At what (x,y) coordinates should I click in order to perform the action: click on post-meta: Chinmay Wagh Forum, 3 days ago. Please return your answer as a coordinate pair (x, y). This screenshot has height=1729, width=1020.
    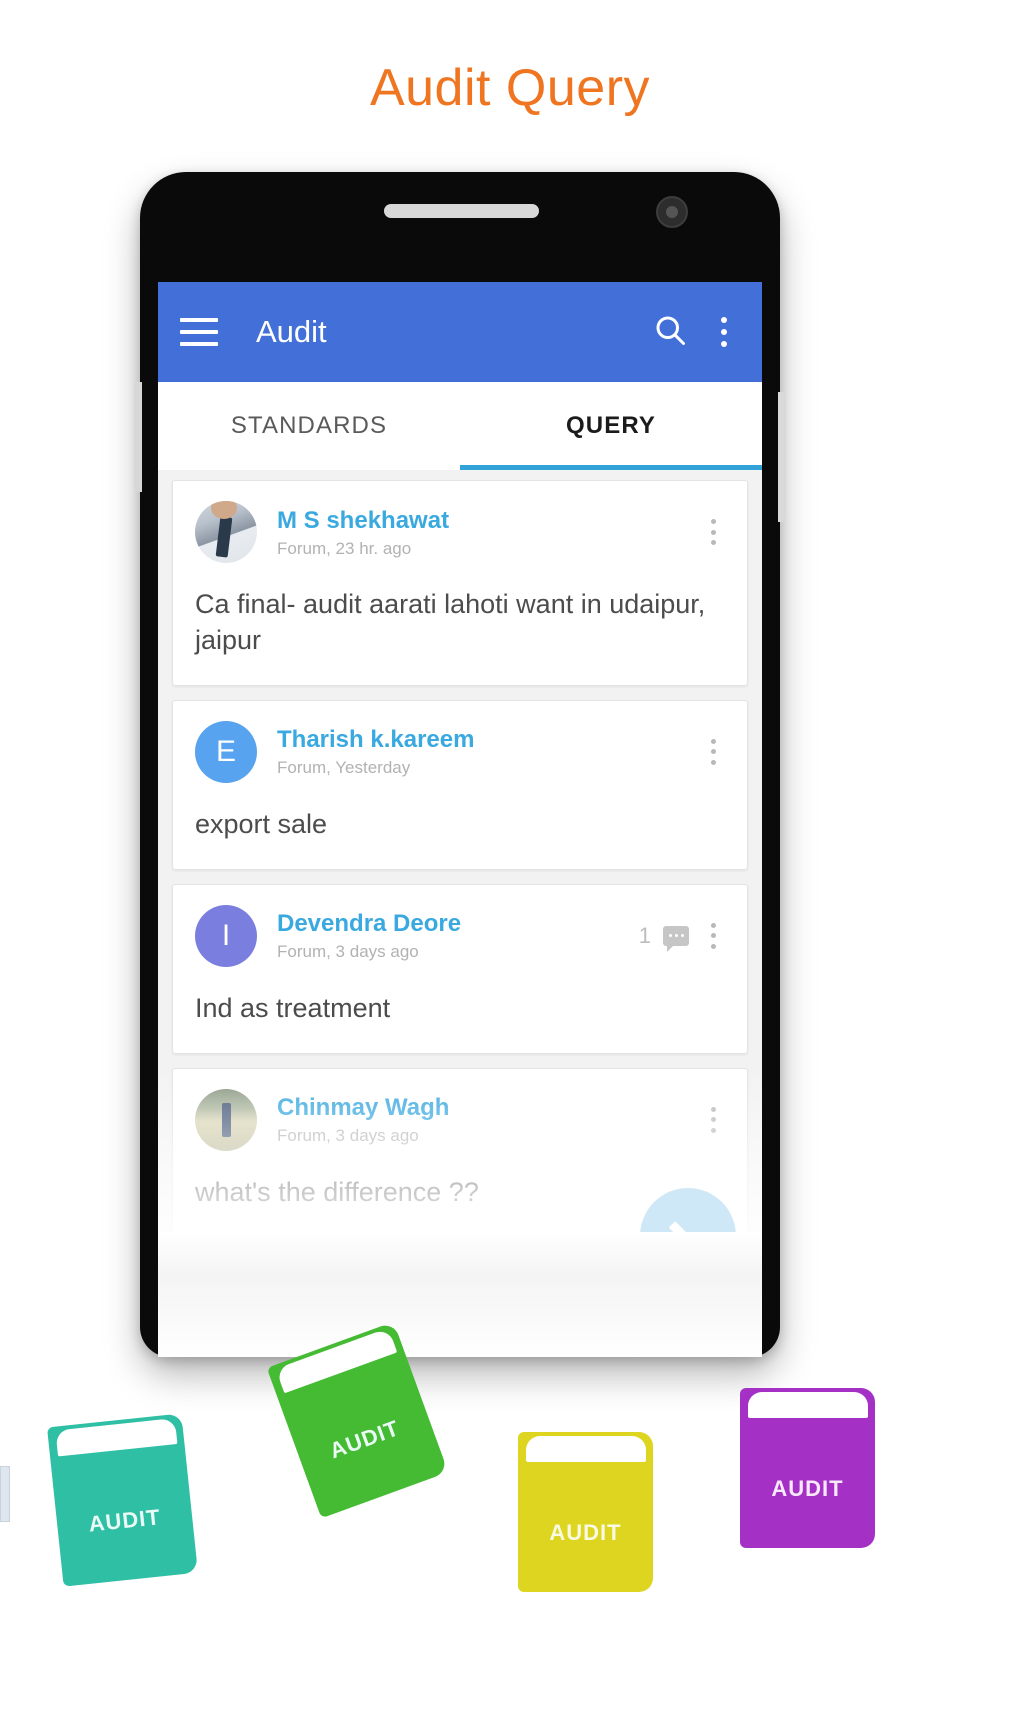
    Looking at the image, I should click on (489, 1119).